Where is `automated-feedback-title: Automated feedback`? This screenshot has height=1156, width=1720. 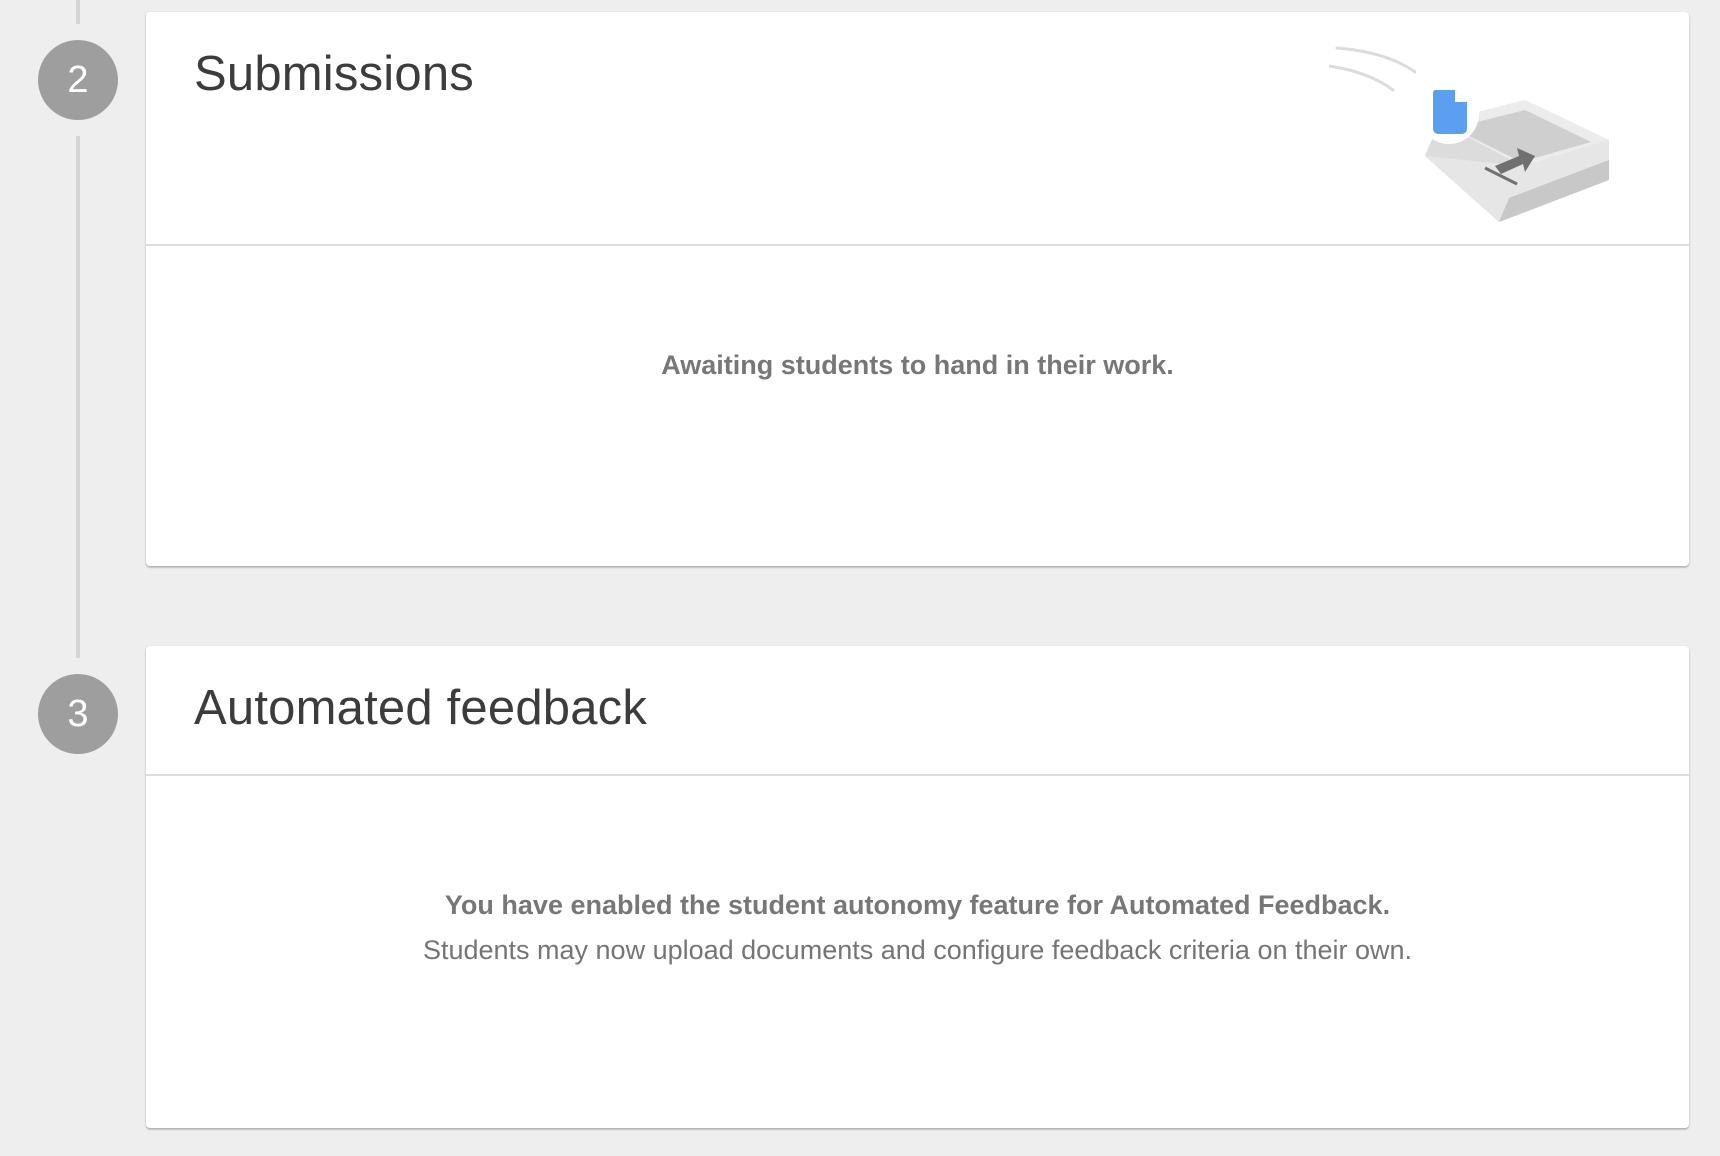
automated-feedback-title: Automated feedback is located at coordinates (421, 708).